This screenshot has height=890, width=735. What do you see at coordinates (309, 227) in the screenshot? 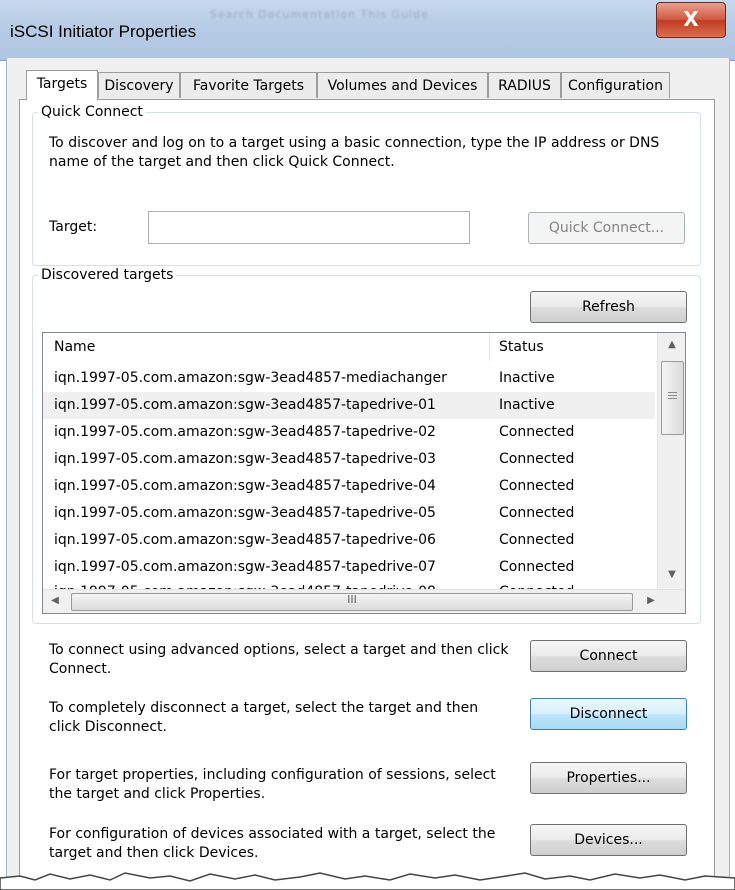
I see `target-input` at bounding box center [309, 227].